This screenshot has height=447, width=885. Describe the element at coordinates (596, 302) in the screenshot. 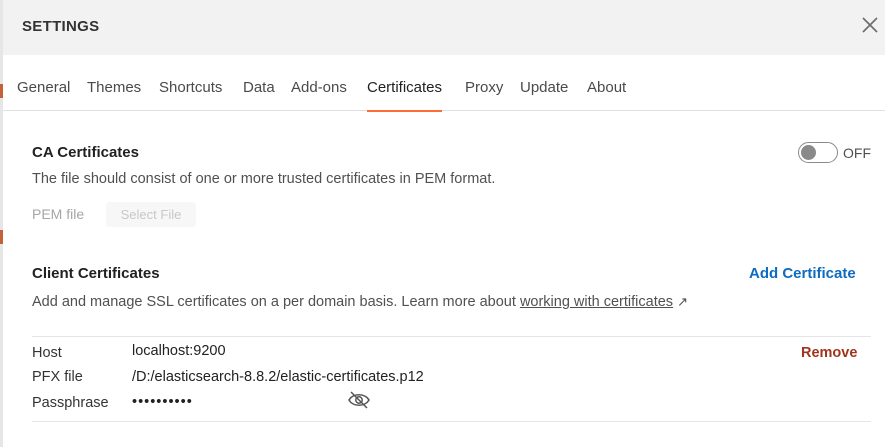

I see `working-with-certificates-link: working with certificates` at that location.